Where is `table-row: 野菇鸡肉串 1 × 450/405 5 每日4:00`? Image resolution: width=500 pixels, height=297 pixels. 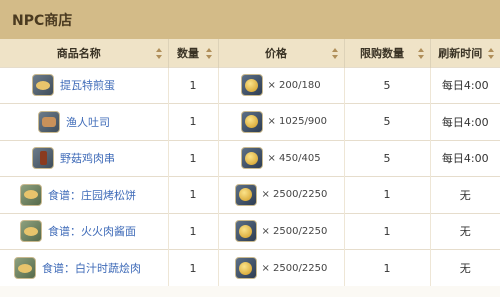
table-row: 野菇鸡肉串 1 × 450/405 5 每日4:00 is located at coordinates (250, 158).